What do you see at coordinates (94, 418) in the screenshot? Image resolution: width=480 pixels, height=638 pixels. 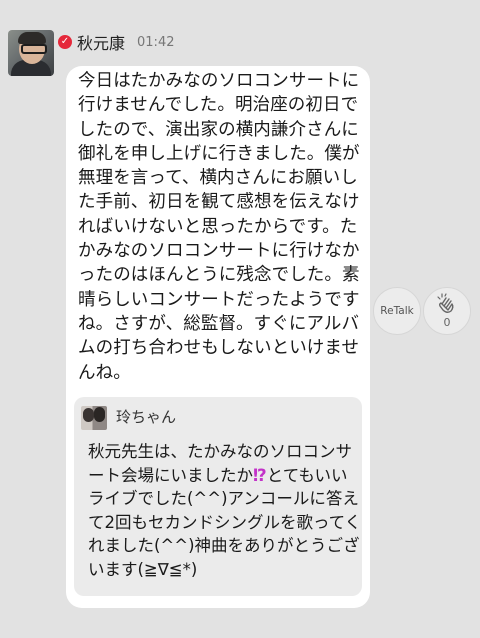 I see `quote-author-avatar` at bounding box center [94, 418].